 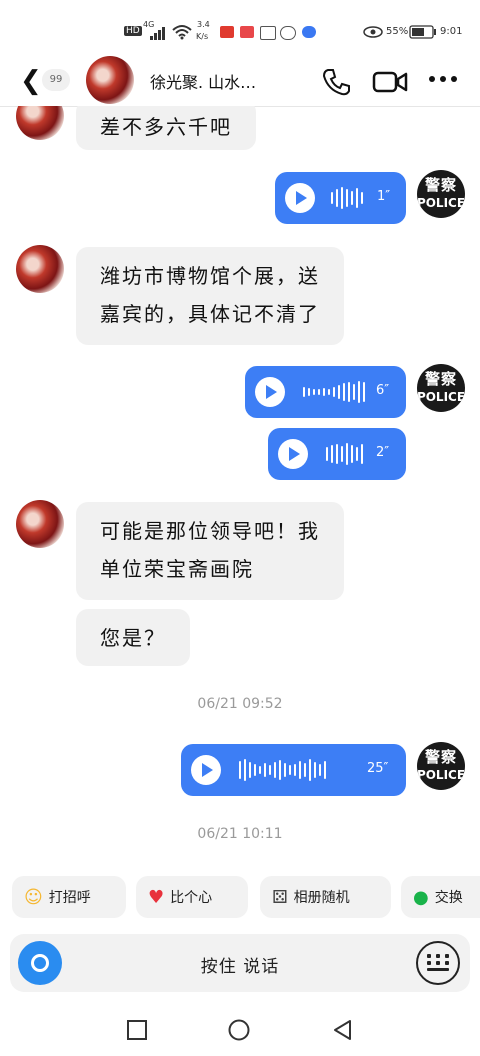 I want to click on back-nav-icon, so click(x=342, y=1030).